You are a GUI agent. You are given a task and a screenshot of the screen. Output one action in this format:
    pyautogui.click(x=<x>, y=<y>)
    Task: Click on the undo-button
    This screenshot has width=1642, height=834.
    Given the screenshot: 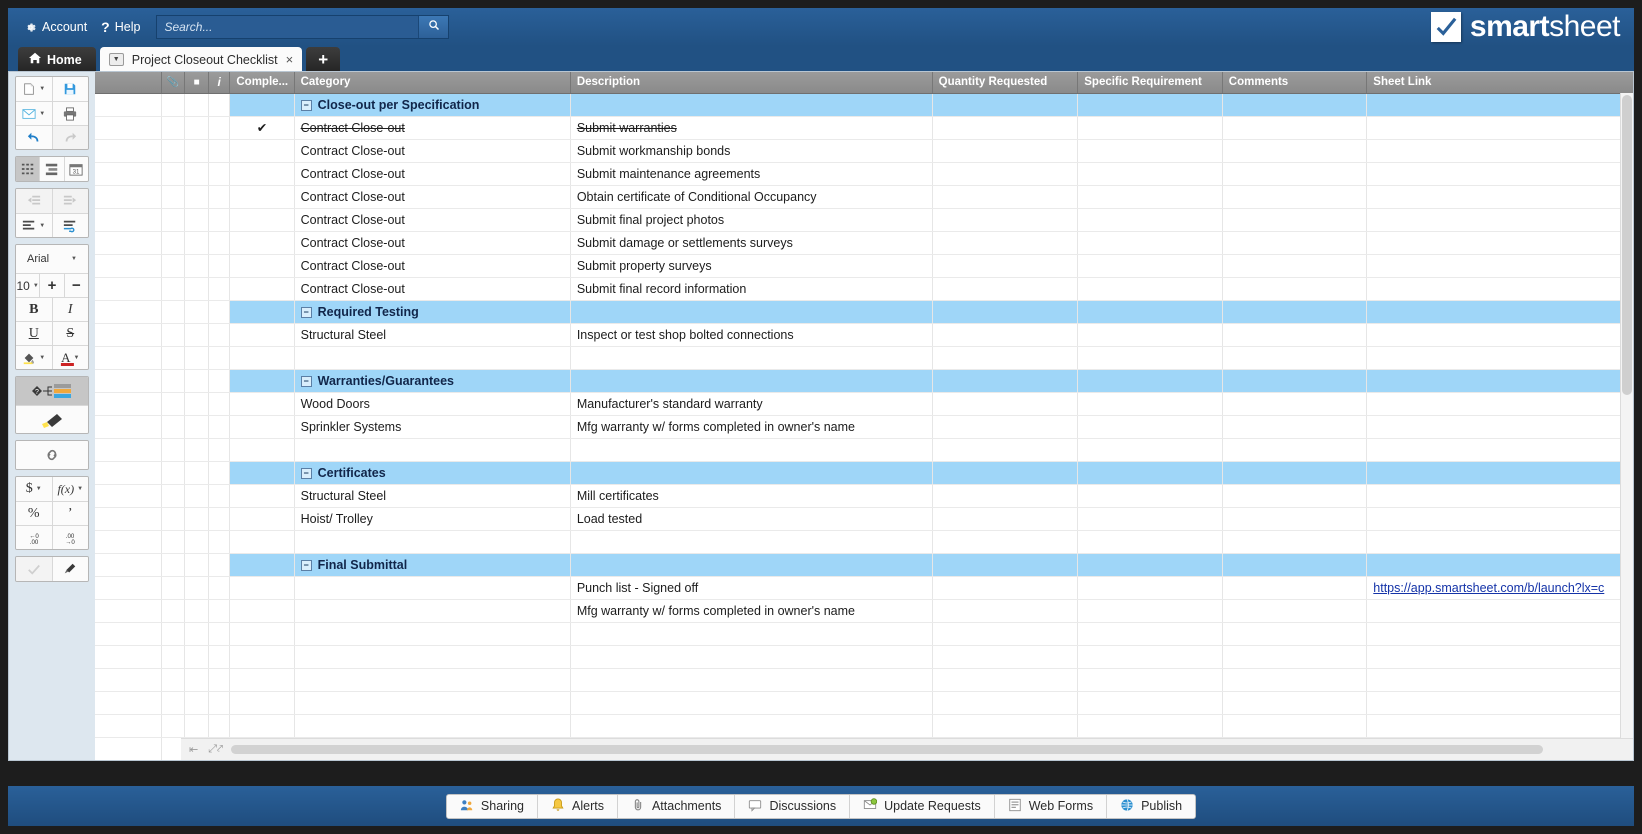 What is the action you would take?
    pyautogui.click(x=34, y=137)
    